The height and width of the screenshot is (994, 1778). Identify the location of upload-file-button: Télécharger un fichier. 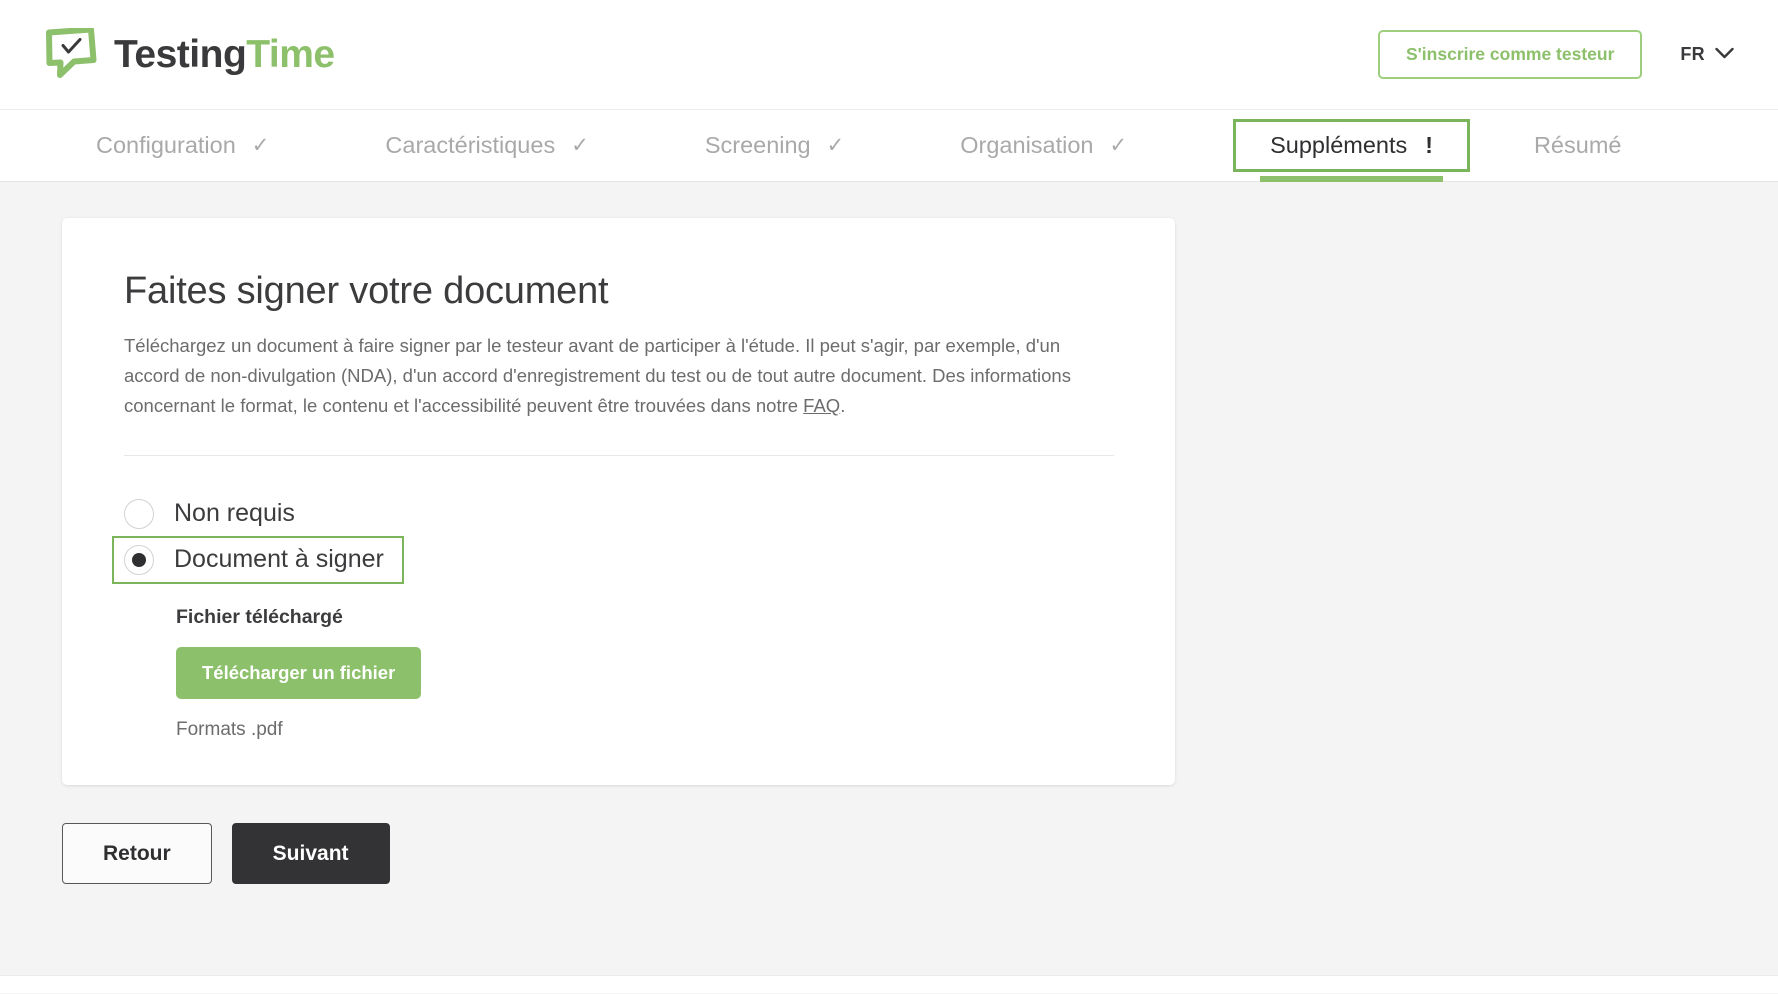
(299, 673).